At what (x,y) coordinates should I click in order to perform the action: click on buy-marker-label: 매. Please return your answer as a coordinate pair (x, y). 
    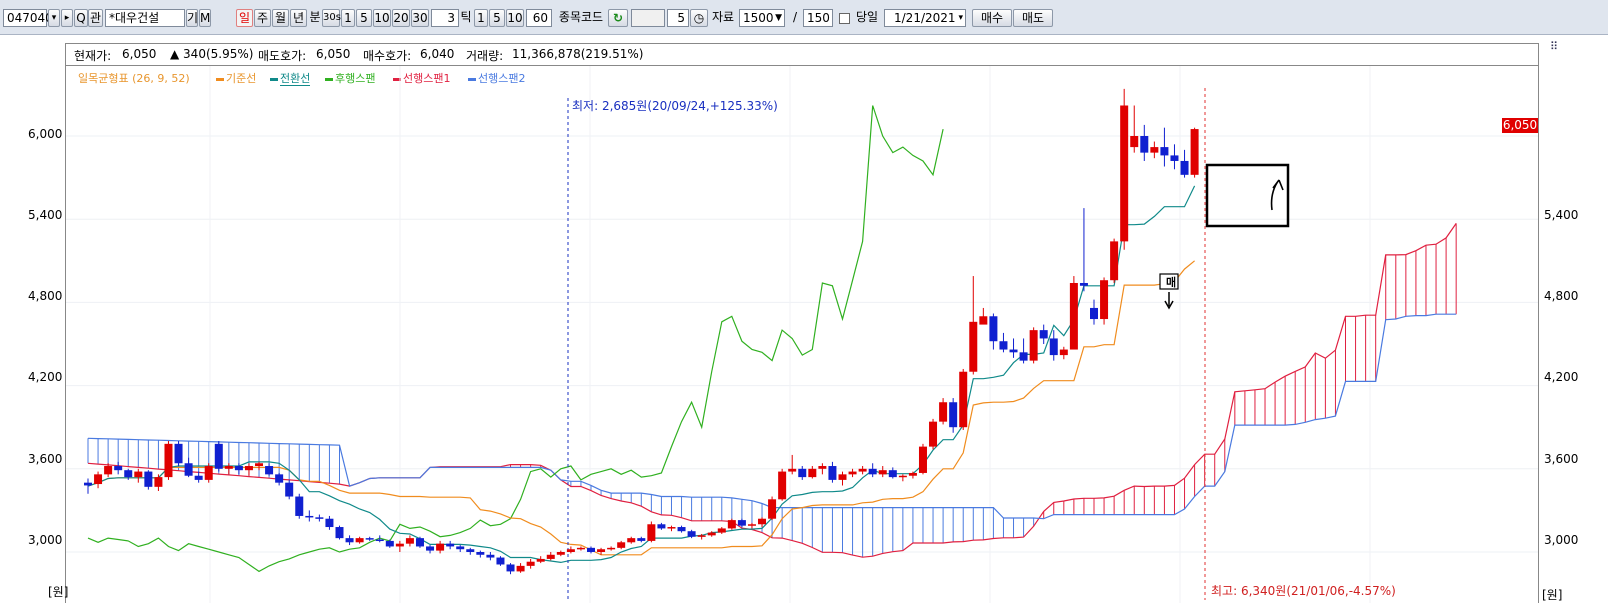
    Looking at the image, I should click on (1171, 282).